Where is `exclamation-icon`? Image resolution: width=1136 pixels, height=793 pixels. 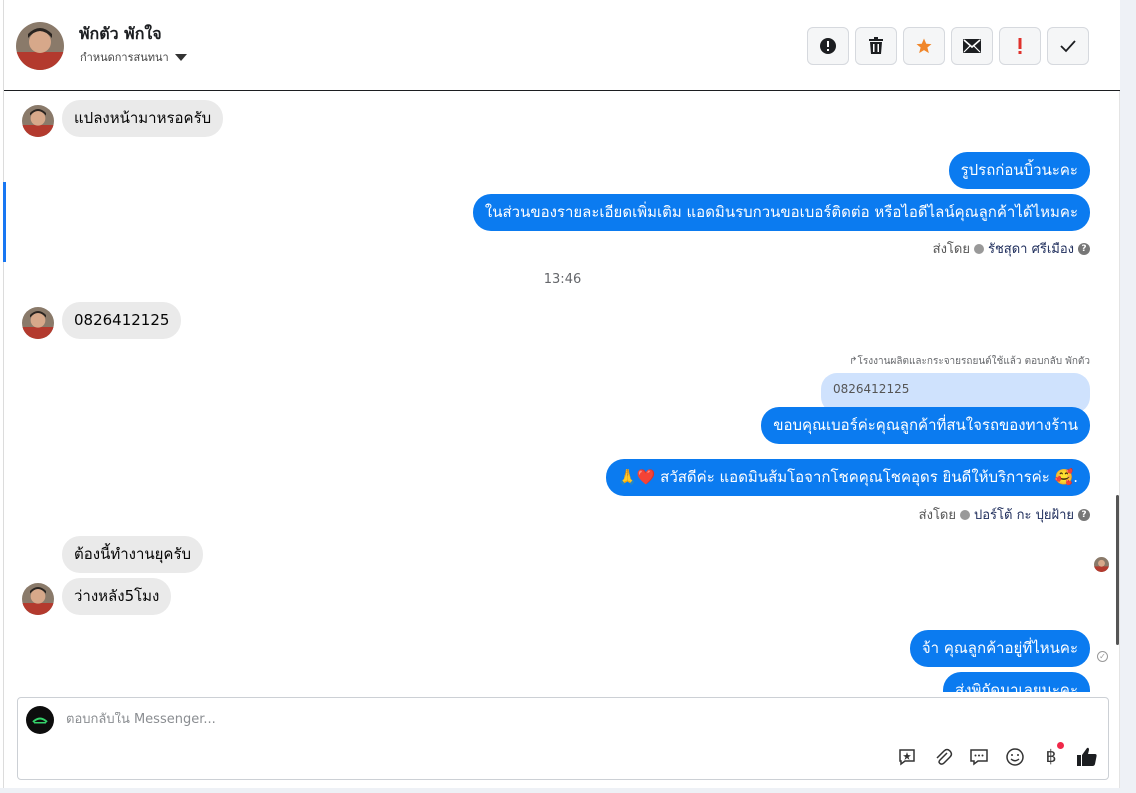
exclamation-icon is located at coordinates (1020, 46).